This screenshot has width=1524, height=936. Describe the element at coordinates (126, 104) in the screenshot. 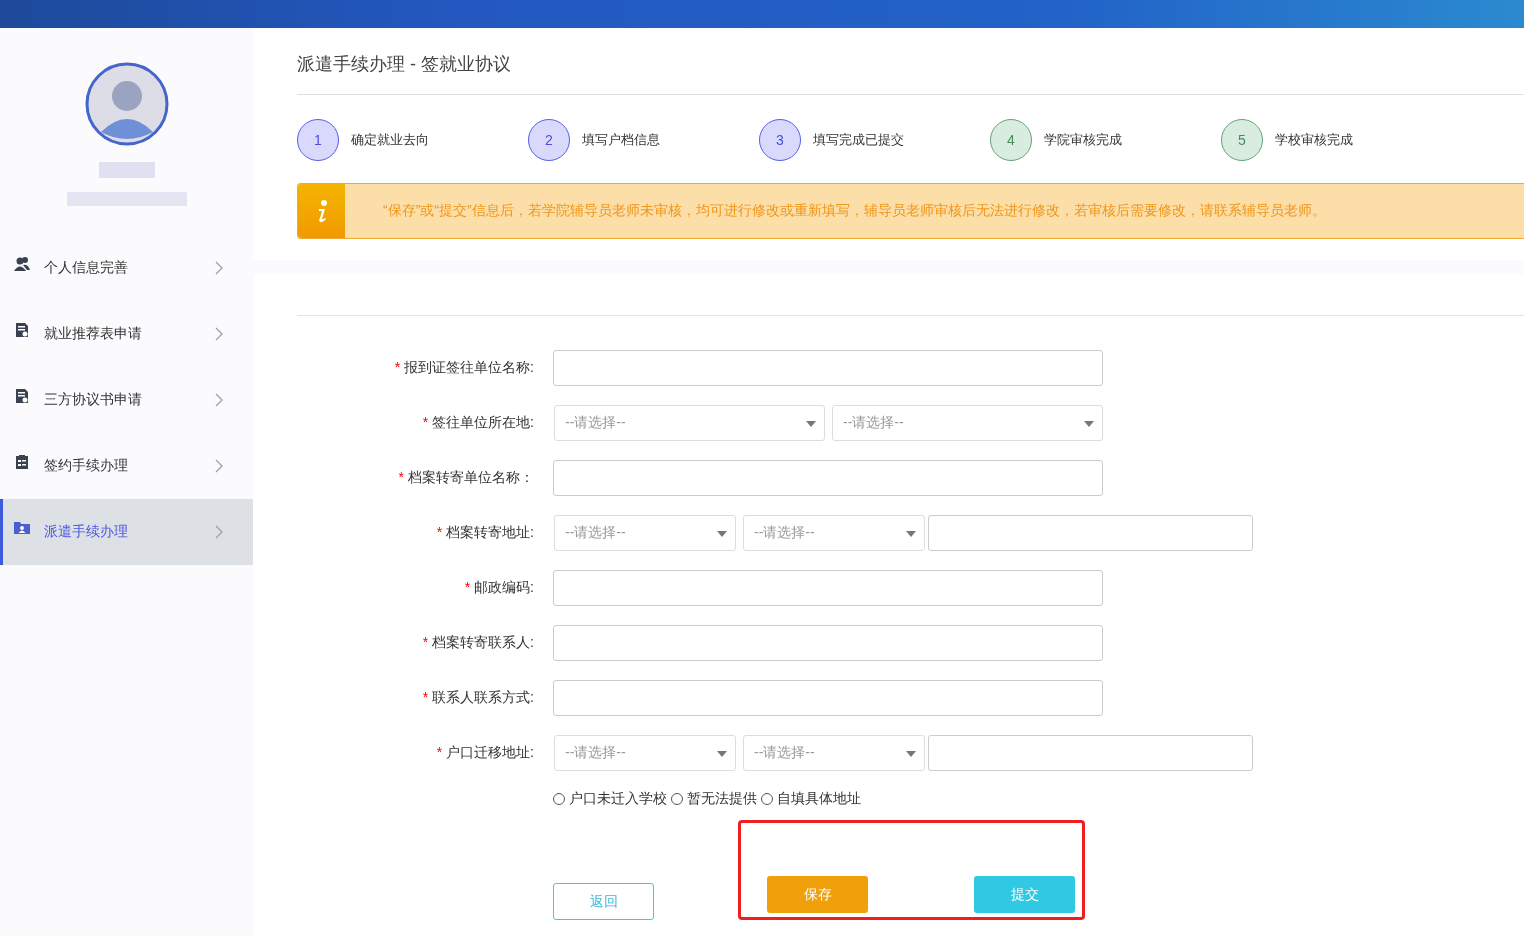

I see `avatar-icon` at that location.